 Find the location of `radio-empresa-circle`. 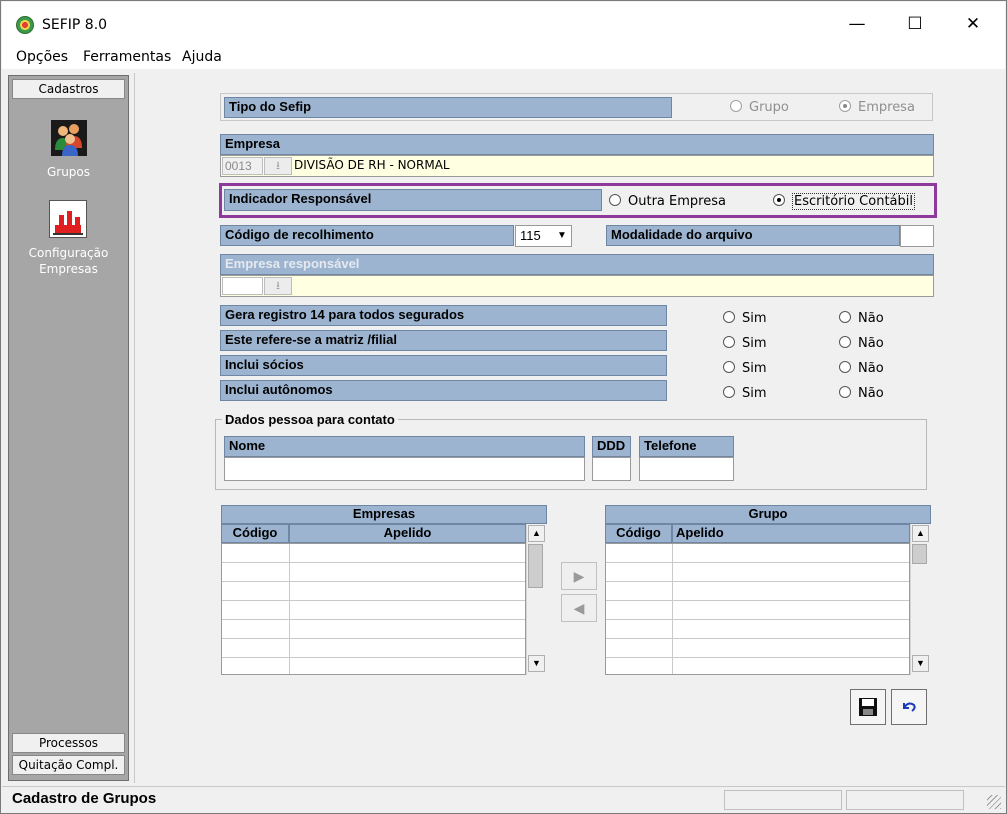

radio-empresa-circle is located at coordinates (845, 106).